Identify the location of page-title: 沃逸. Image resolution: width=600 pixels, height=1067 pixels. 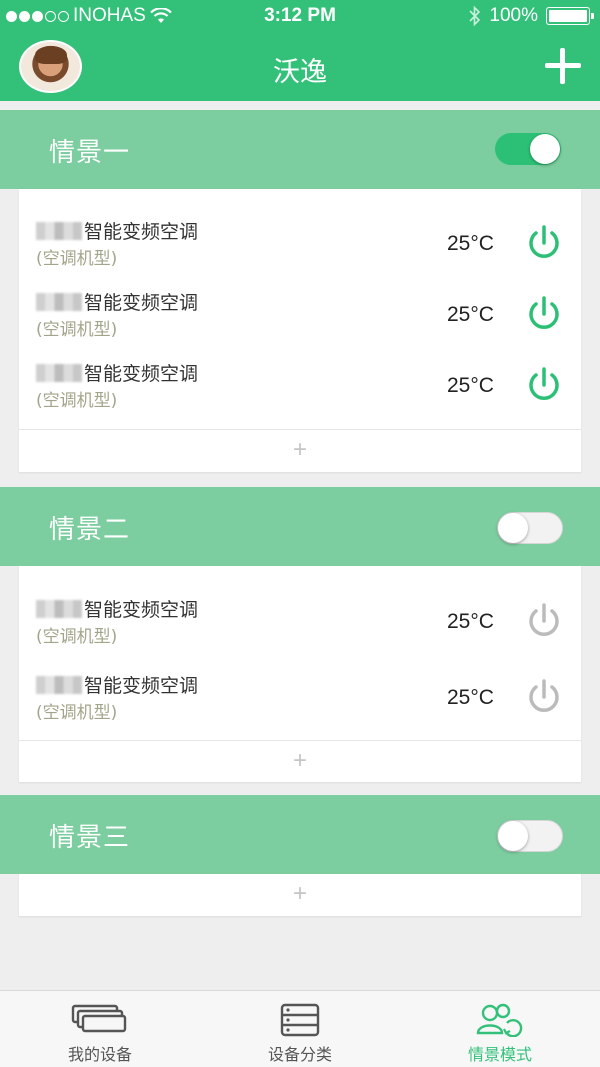
(300, 72).